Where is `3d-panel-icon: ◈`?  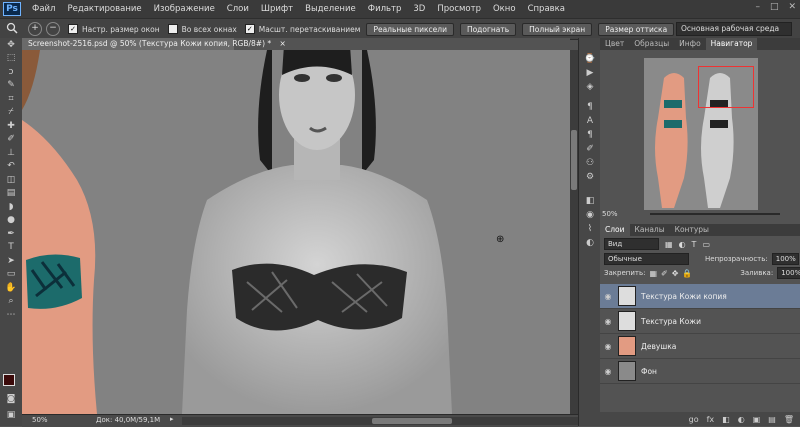 3d-panel-icon: ◈ is located at coordinates (590, 87).